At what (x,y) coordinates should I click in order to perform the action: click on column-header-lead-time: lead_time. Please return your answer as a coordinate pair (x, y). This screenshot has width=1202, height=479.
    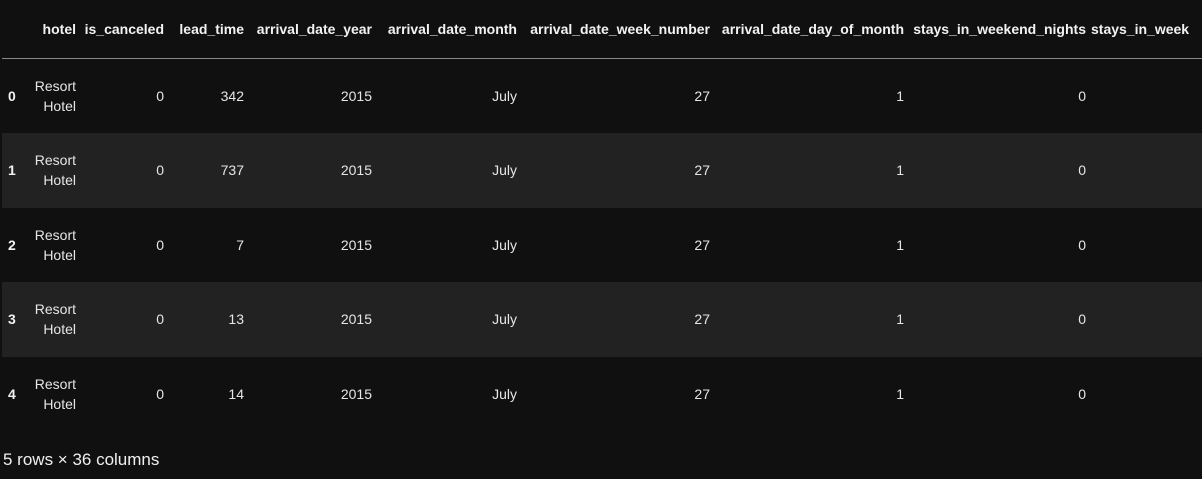
    Looking at the image, I should click on (209, 29).